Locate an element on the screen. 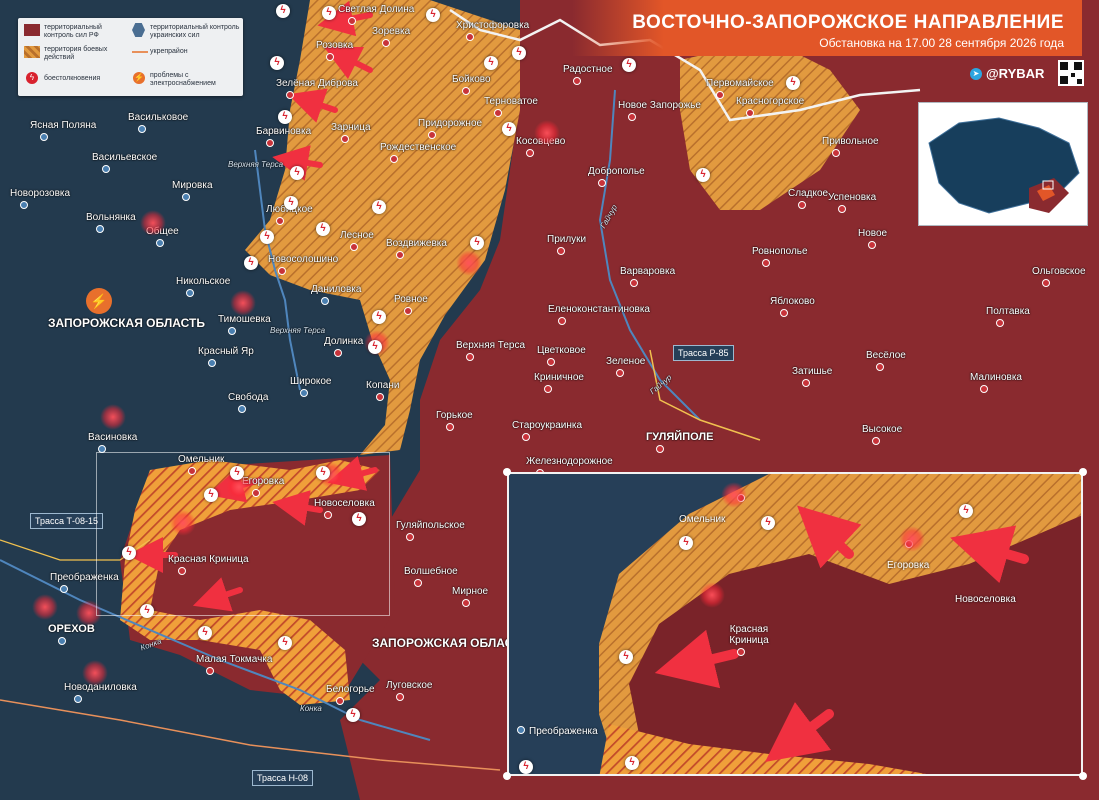  route-label: Трасса Т-08-15 is located at coordinates (67, 521).